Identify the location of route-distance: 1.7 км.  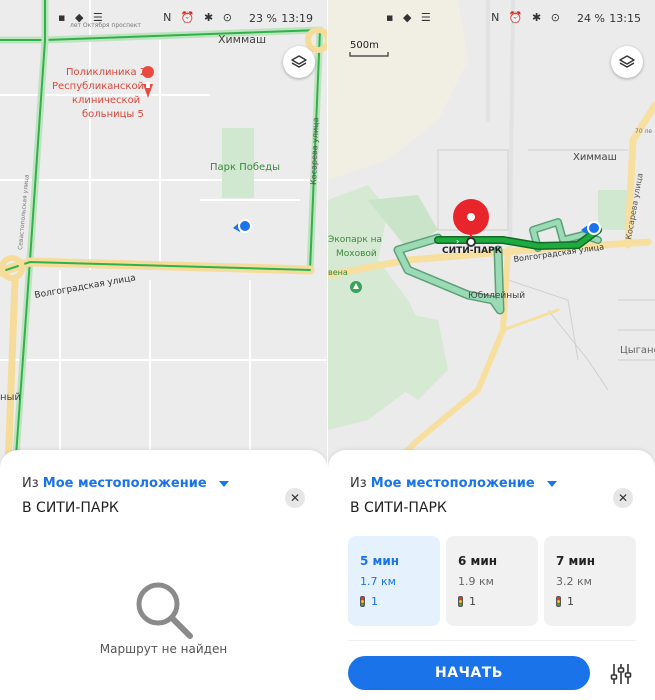
(378, 581).